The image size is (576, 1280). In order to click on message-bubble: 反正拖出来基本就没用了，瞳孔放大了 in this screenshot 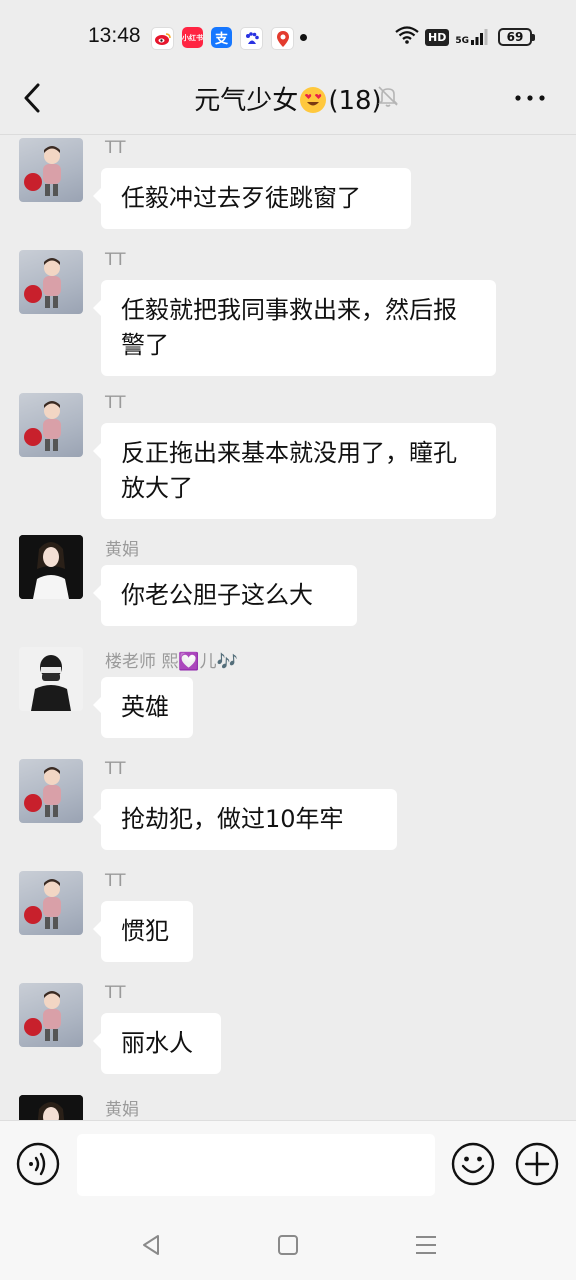, I will do `click(294, 471)`.